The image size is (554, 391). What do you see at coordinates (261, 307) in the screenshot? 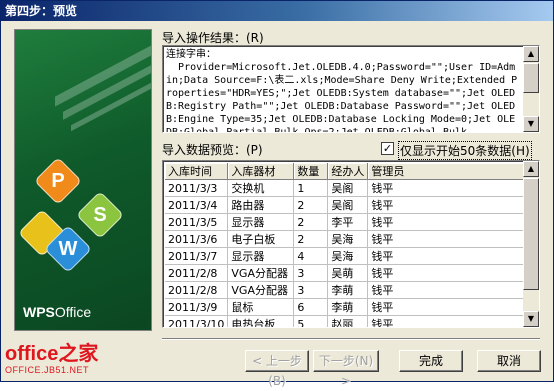
I see `table-cell: 鼠标` at bounding box center [261, 307].